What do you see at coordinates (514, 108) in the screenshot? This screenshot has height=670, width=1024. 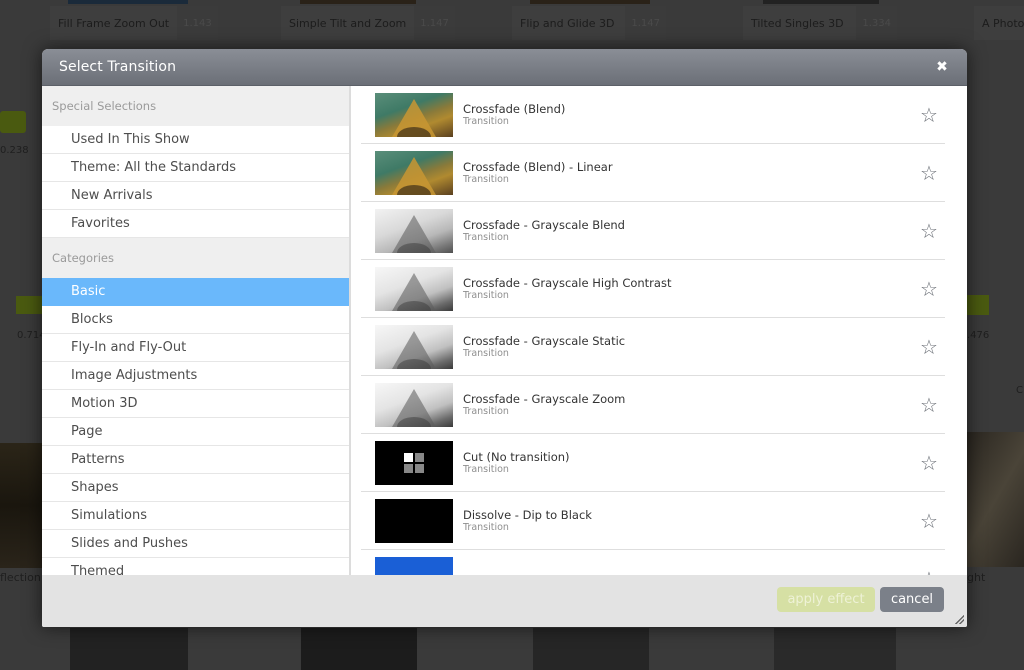 I see `transition-title: Crossfade (Blend)` at bounding box center [514, 108].